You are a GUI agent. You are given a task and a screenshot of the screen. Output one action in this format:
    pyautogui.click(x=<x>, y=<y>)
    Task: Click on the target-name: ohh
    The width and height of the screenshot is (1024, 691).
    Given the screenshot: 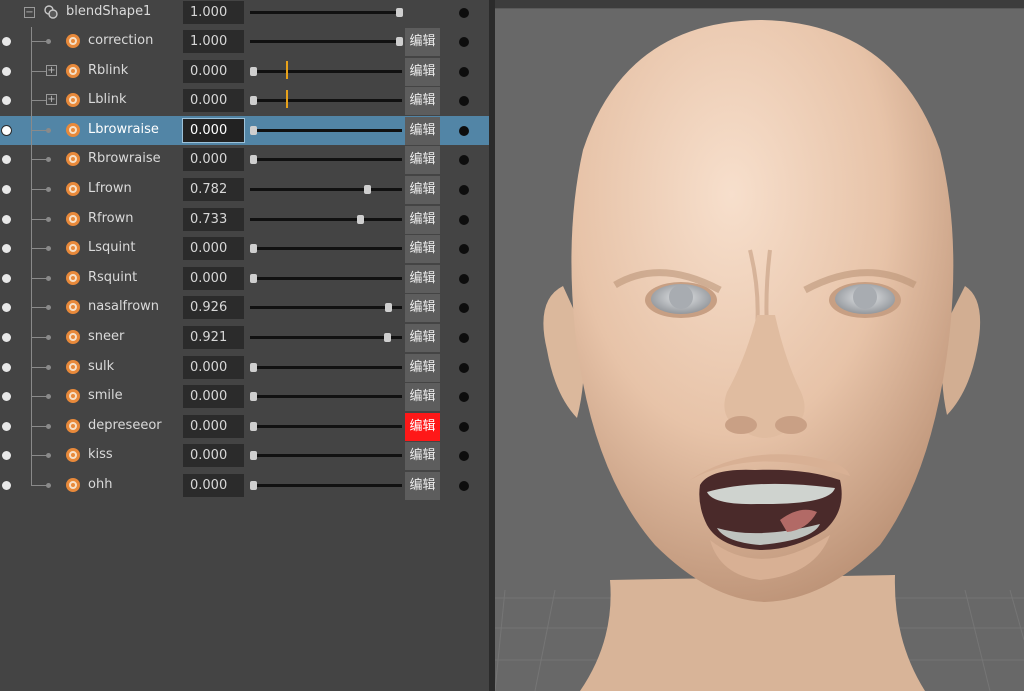 What is the action you would take?
    pyautogui.click(x=100, y=484)
    